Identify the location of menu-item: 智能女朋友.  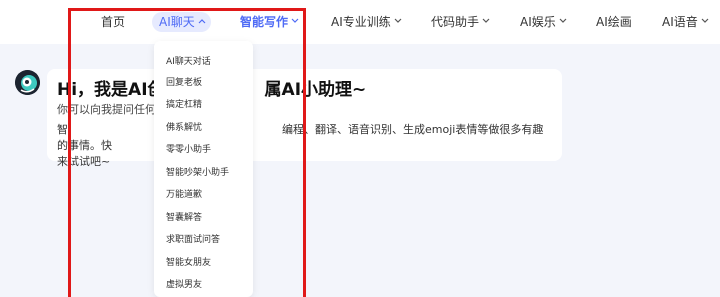
(188, 261).